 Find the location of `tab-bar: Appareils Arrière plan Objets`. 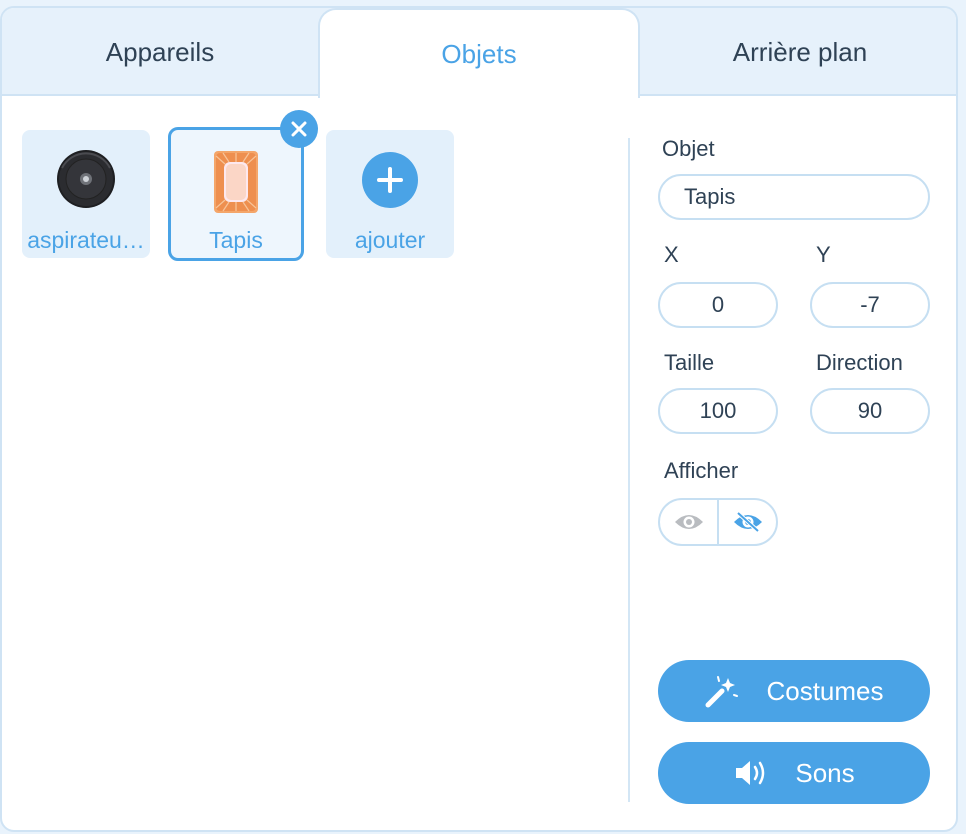

tab-bar: Appareils Arrière plan Objets is located at coordinates (479, 53).